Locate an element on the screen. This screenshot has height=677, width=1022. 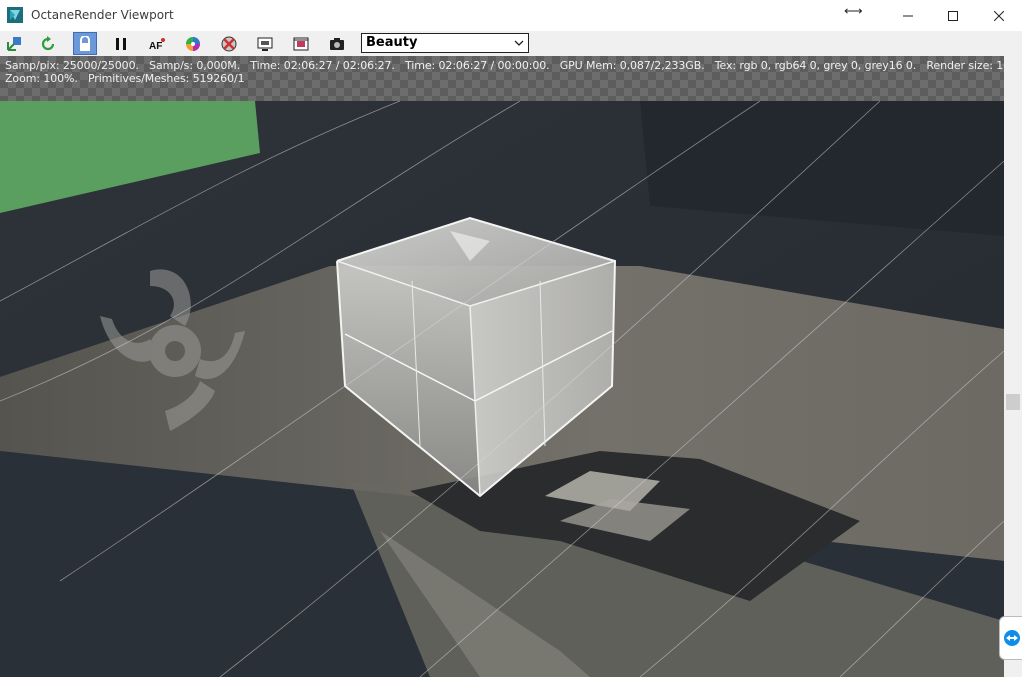
restart-render-icon is located at coordinates (48, 42).